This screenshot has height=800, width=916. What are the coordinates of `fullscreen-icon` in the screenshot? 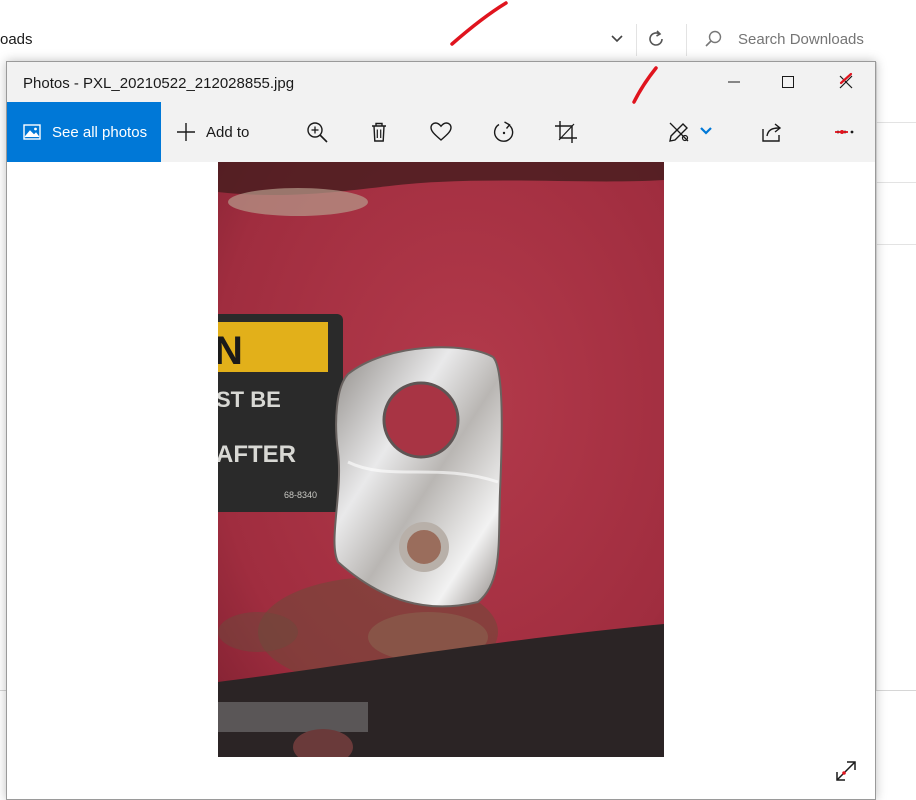 It's located at (846, 771).